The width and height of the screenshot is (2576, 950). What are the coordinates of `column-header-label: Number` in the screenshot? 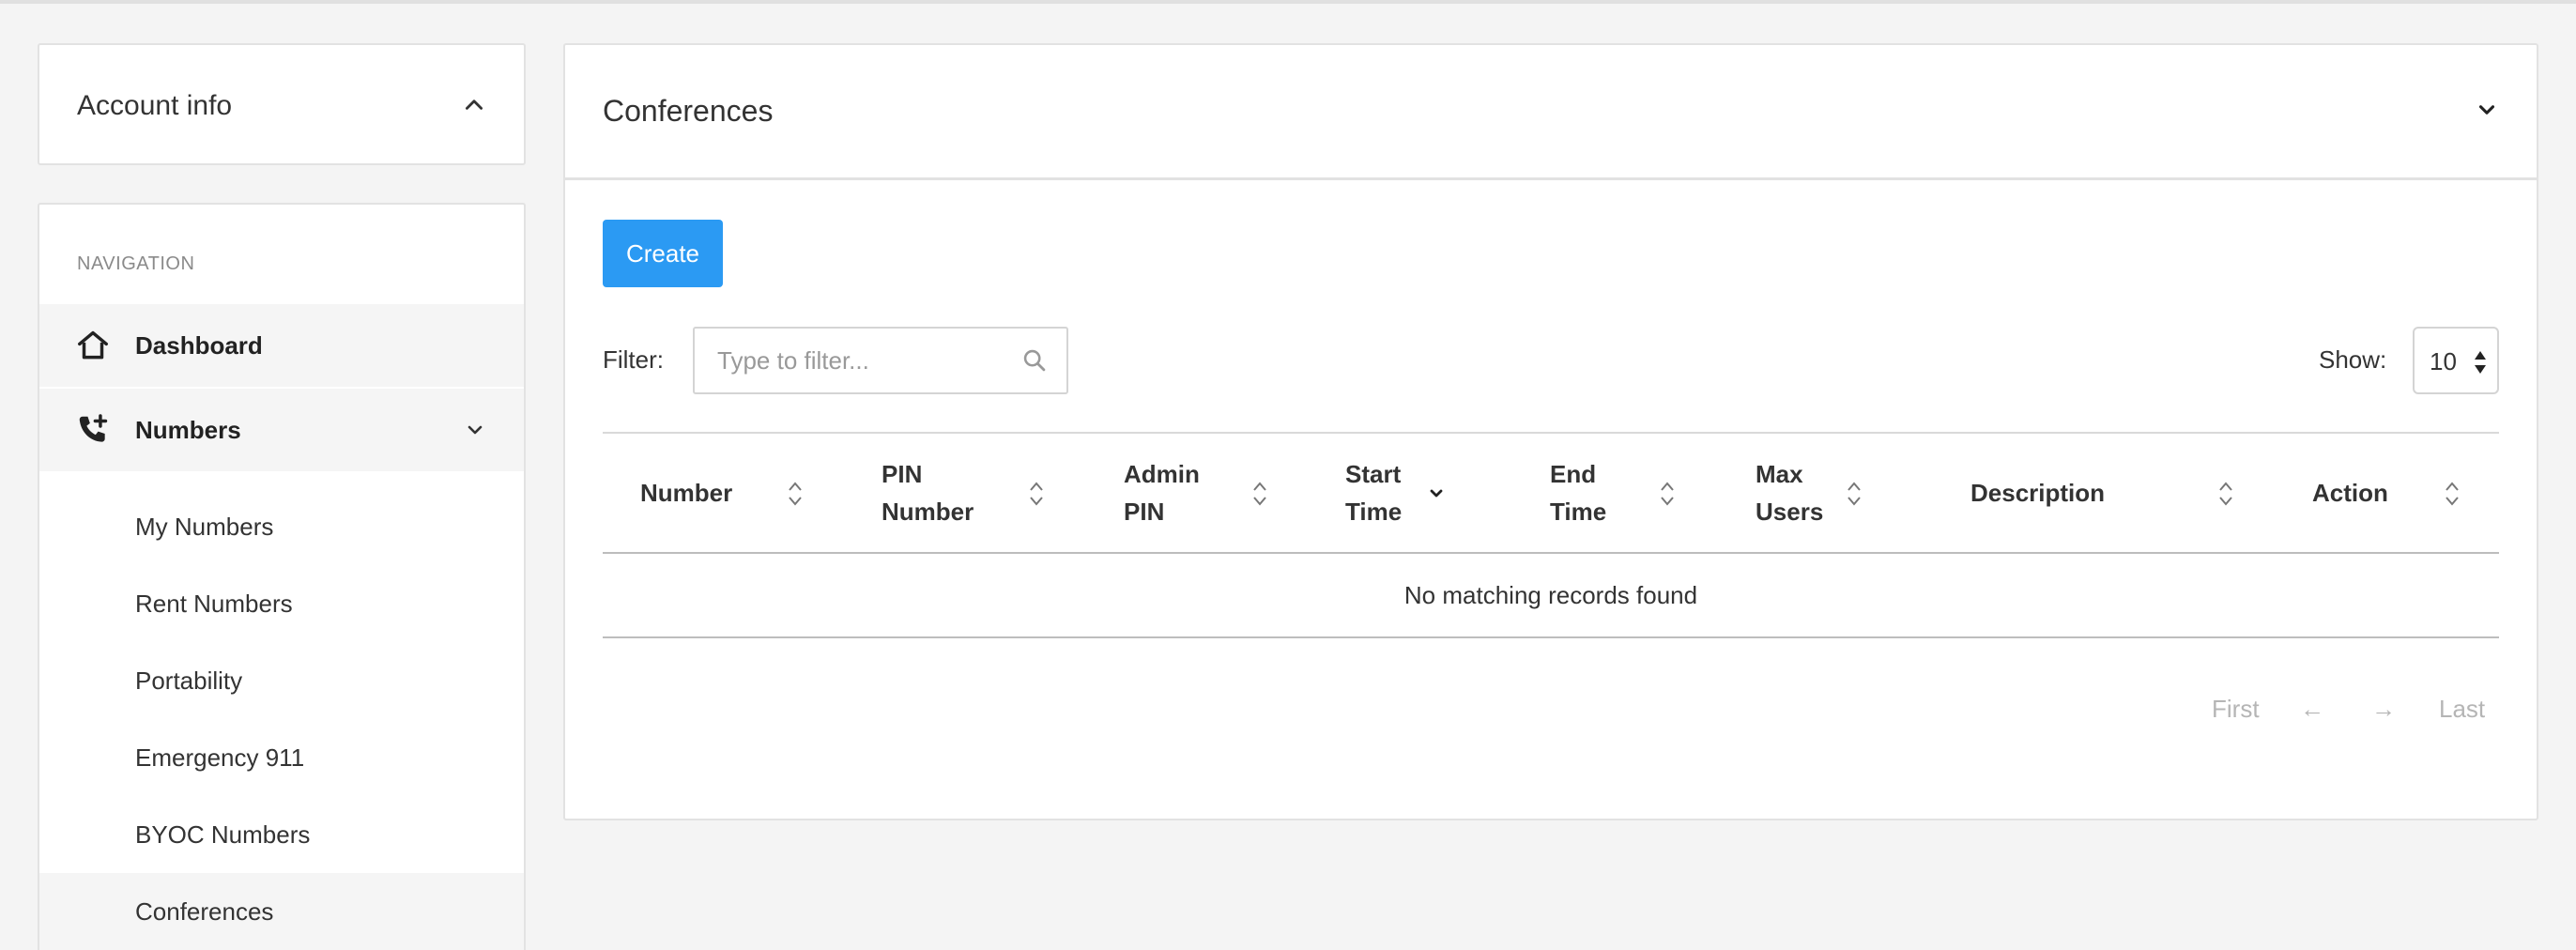 It's located at (687, 493).